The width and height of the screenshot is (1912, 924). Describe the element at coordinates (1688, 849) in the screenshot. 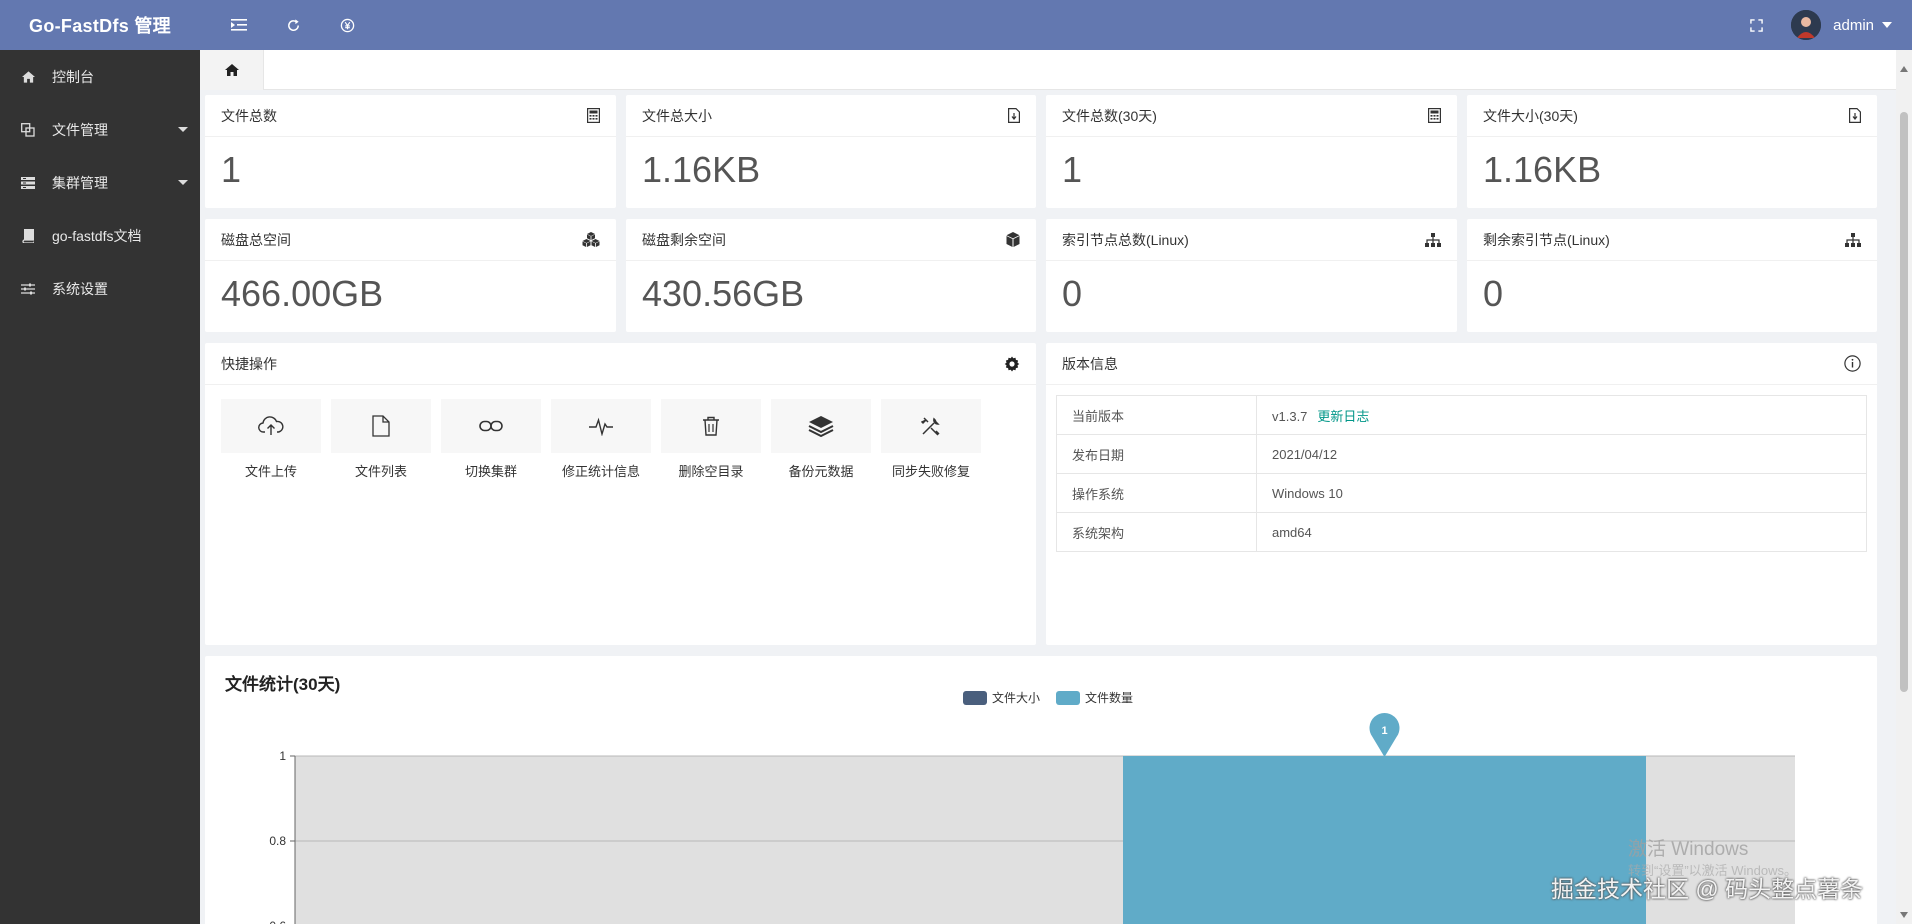

I see `windows-activation-watermark: 激活 Windows` at that location.